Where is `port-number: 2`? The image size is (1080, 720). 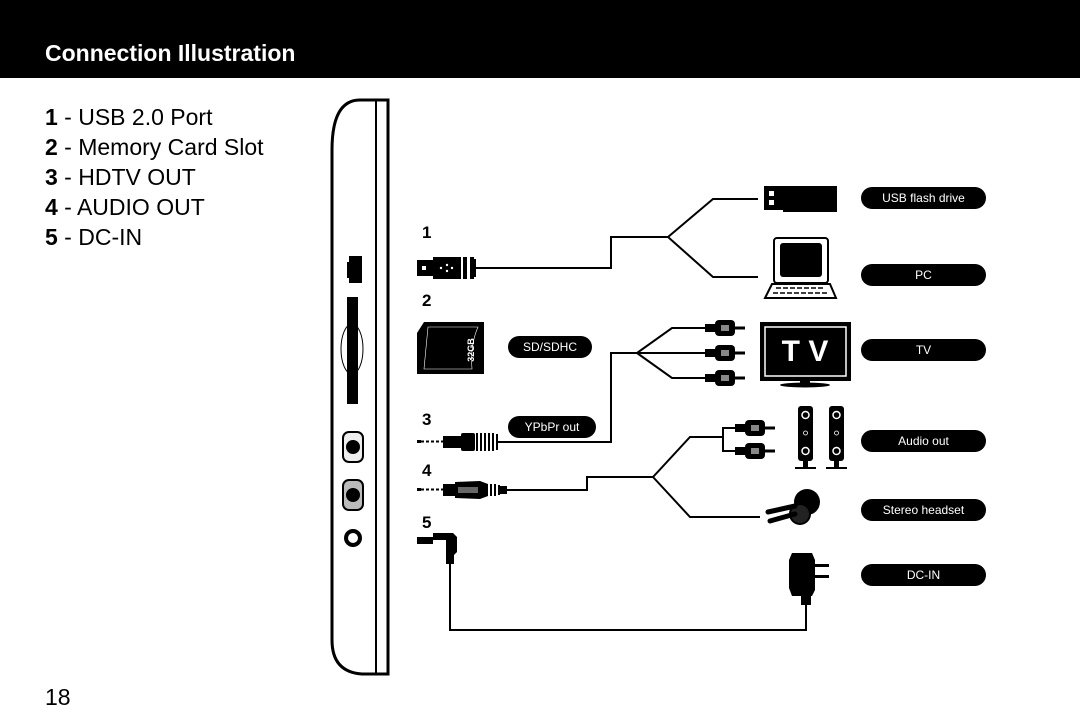 port-number: 2 is located at coordinates (427, 300).